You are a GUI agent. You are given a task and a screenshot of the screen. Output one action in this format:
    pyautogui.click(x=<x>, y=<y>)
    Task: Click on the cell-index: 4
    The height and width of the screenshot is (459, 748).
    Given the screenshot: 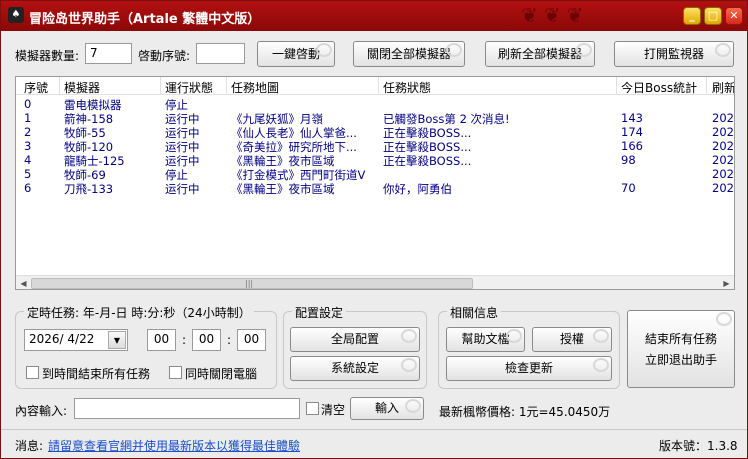 What is the action you would take?
    pyautogui.click(x=28, y=160)
    